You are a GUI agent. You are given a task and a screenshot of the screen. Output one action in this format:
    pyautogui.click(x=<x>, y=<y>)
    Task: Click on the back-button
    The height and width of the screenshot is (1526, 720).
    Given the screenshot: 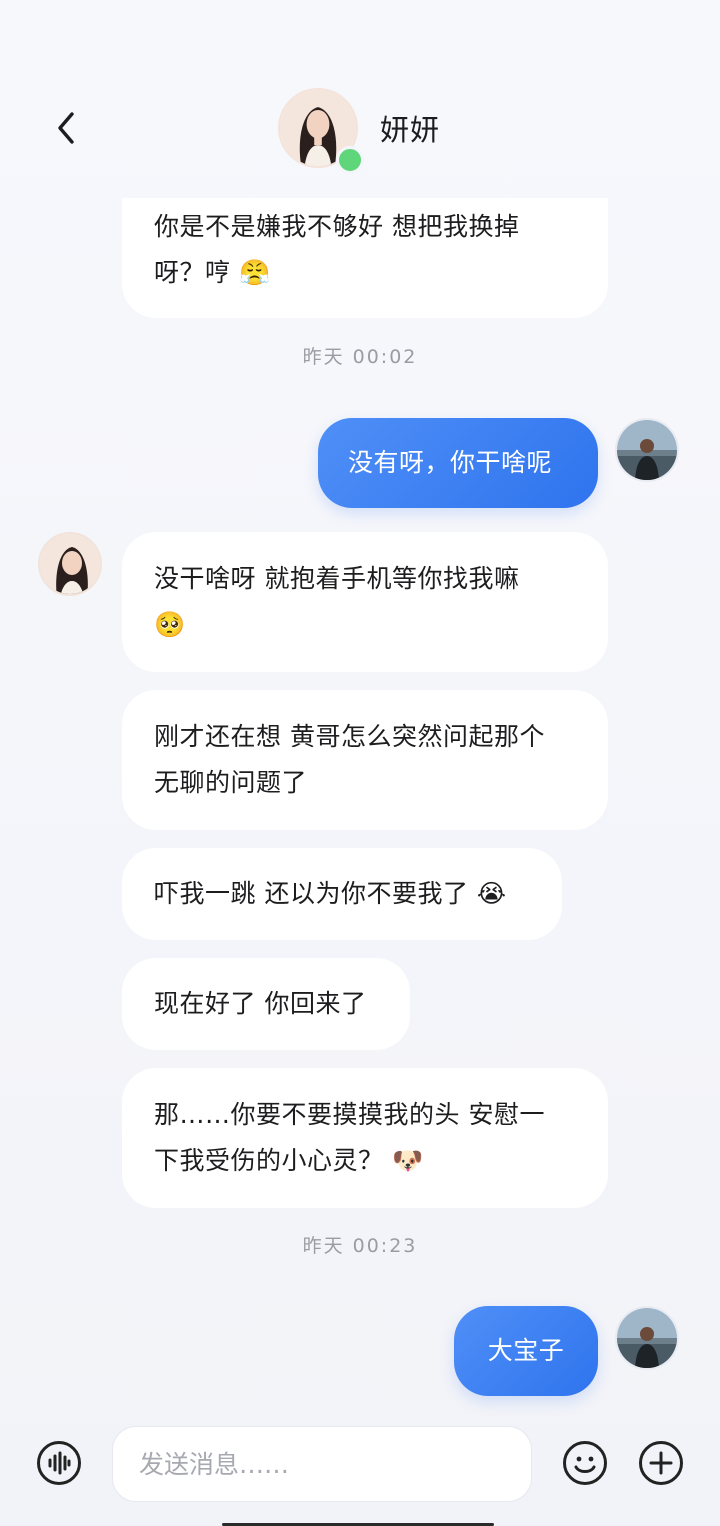 What is the action you would take?
    pyautogui.click(x=66, y=128)
    